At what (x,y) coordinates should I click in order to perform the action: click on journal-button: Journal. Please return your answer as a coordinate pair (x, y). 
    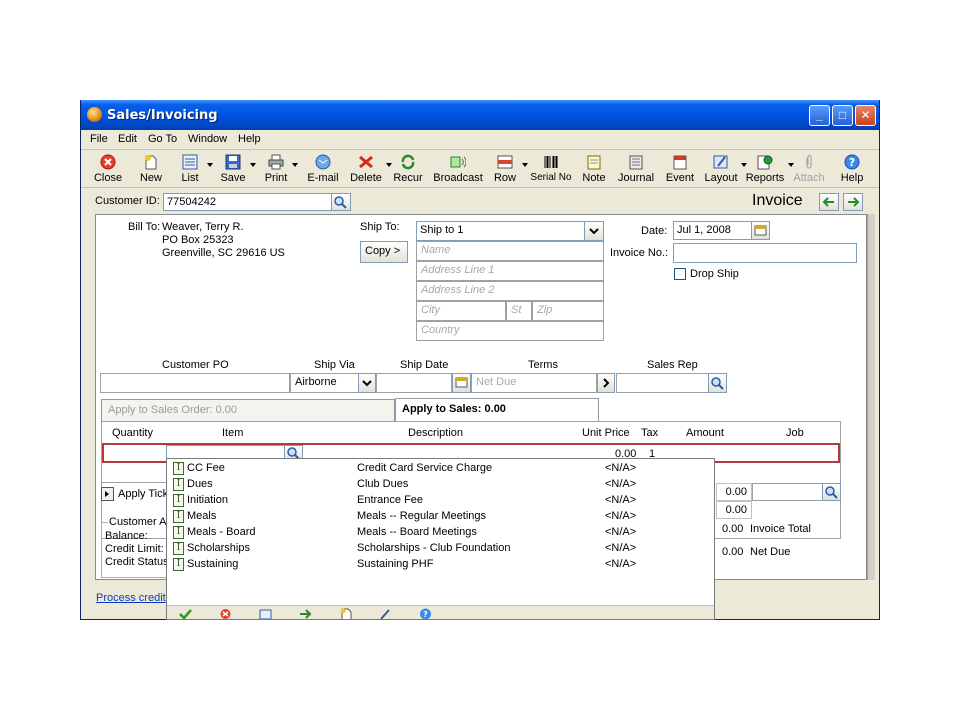
    Looking at the image, I should click on (636, 169).